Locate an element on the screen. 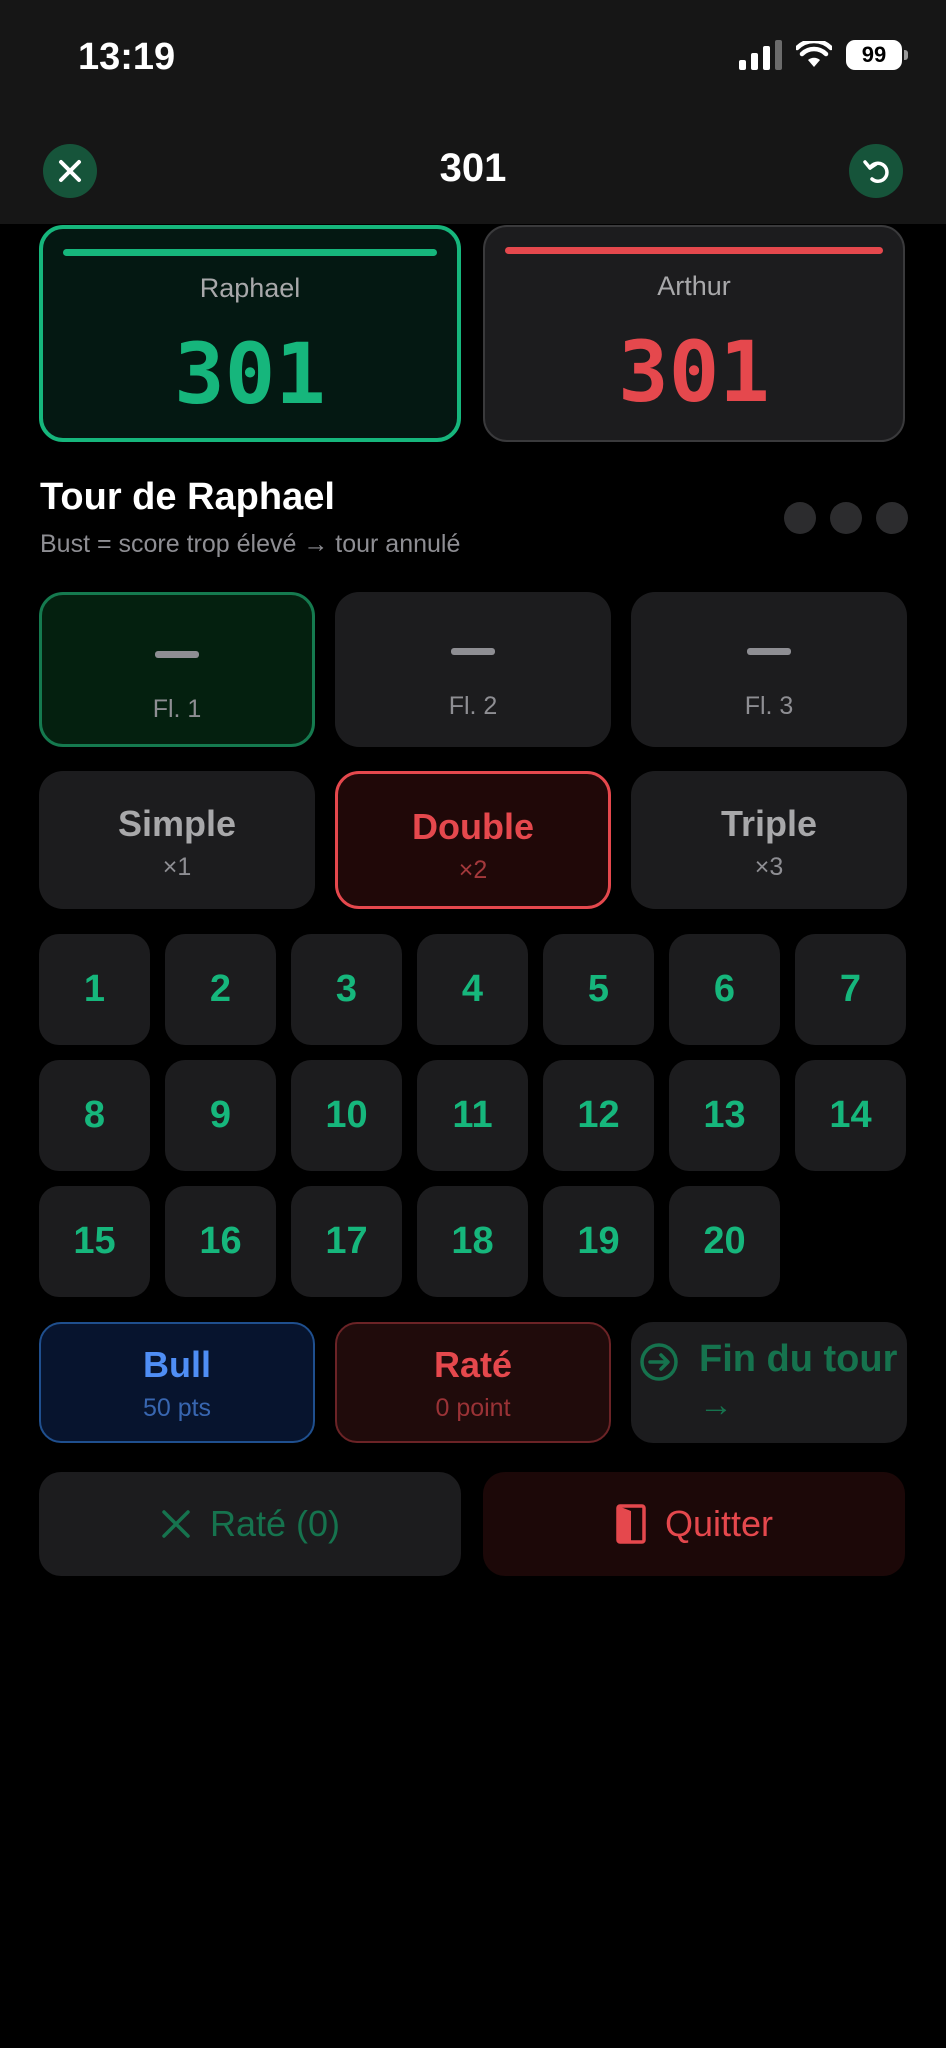  multiplier-simple-button: Simple ×1 is located at coordinates (177, 840).